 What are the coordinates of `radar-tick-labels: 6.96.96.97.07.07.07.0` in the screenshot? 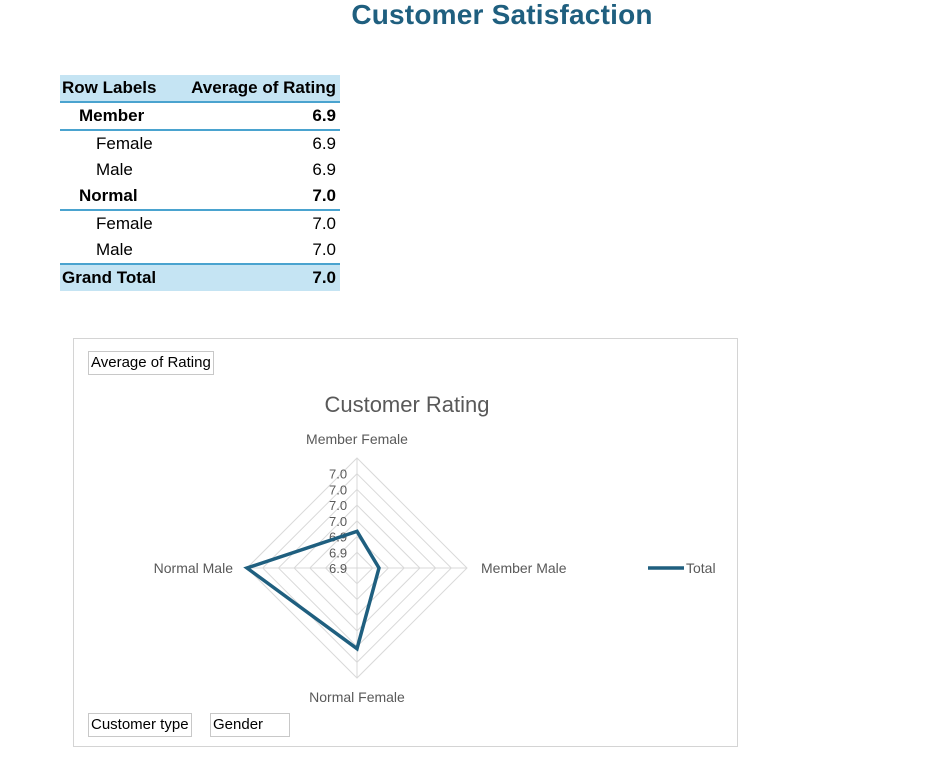 It's located at (338, 521).